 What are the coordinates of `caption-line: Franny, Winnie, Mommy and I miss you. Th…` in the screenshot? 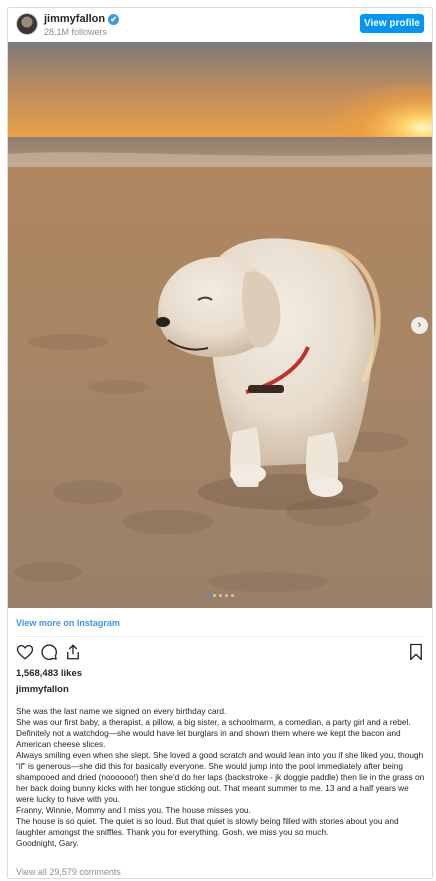 It's located at (133, 810).